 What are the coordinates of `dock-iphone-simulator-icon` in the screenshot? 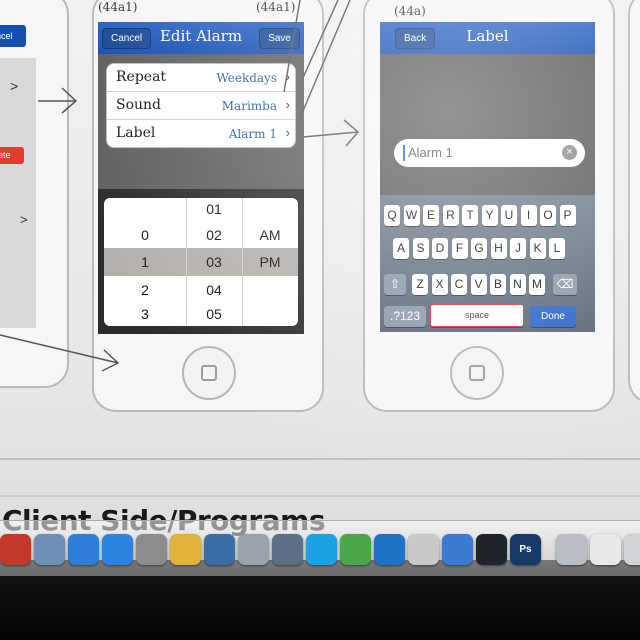 It's located at (491, 549).